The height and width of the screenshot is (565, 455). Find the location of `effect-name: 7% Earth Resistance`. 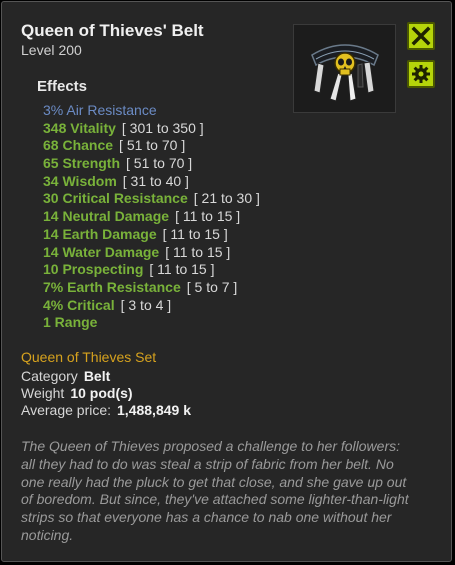

effect-name: 7% Earth Resistance is located at coordinates (112, 286).